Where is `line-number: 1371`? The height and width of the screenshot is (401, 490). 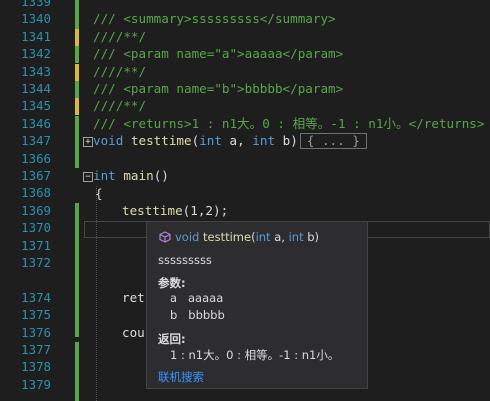 line-number: 1371 is located at coordinates (36, 245).